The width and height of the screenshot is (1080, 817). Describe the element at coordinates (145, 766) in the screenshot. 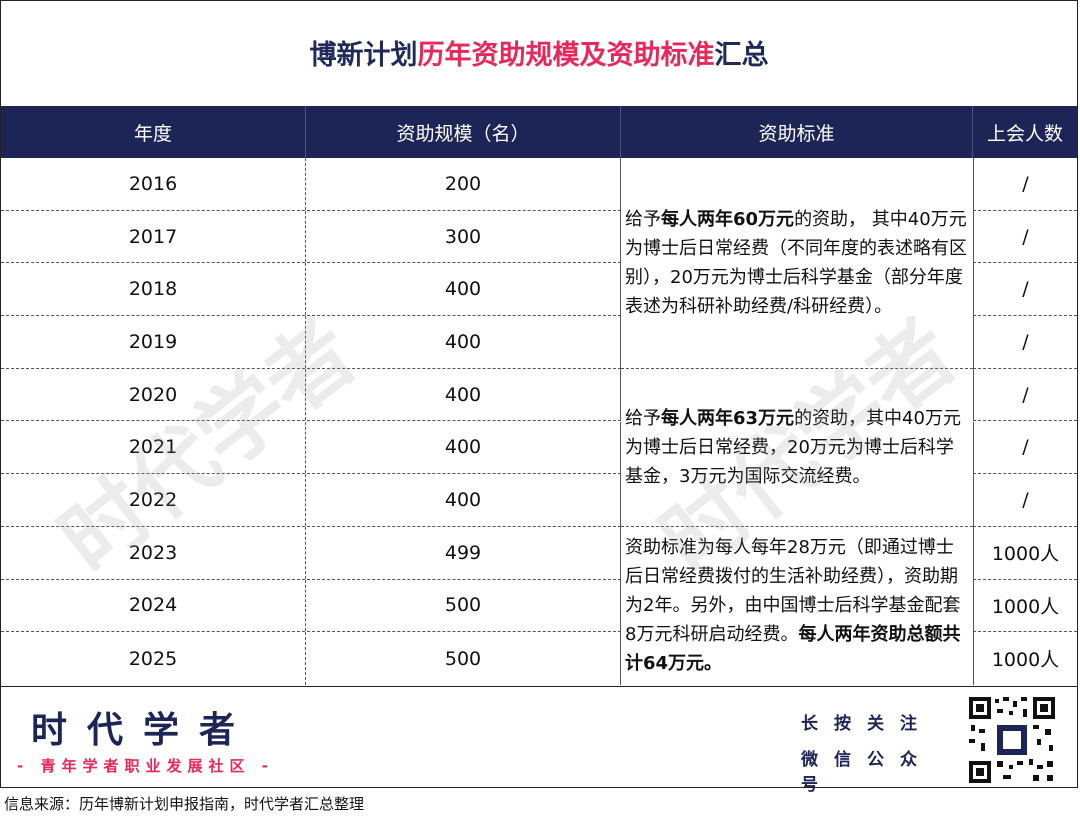

I see `brand-tagline: - 青年学者职业发展社区 -` at that location.